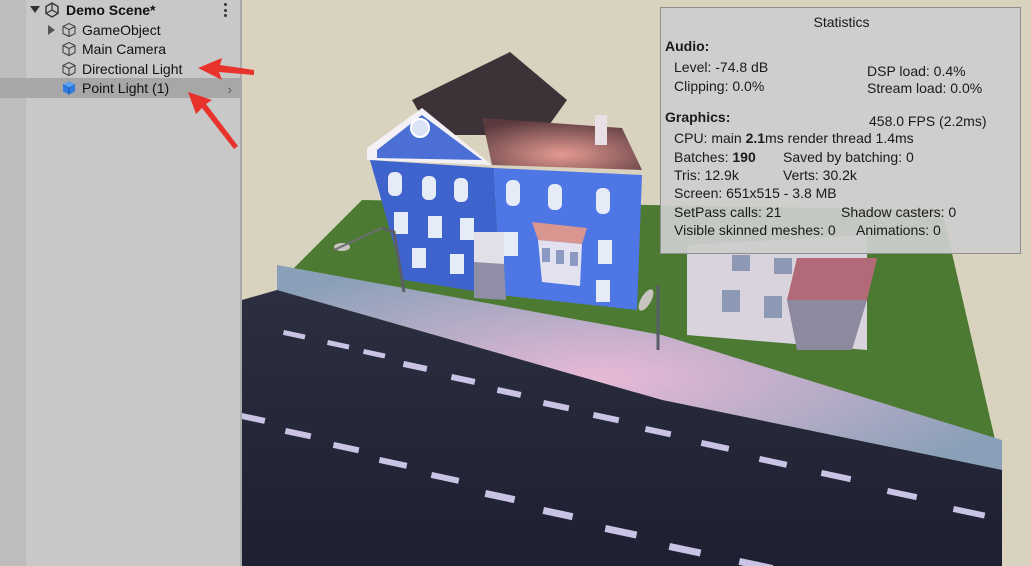  I want to click on scene-row: Demo Scene*, so click(120, 10).